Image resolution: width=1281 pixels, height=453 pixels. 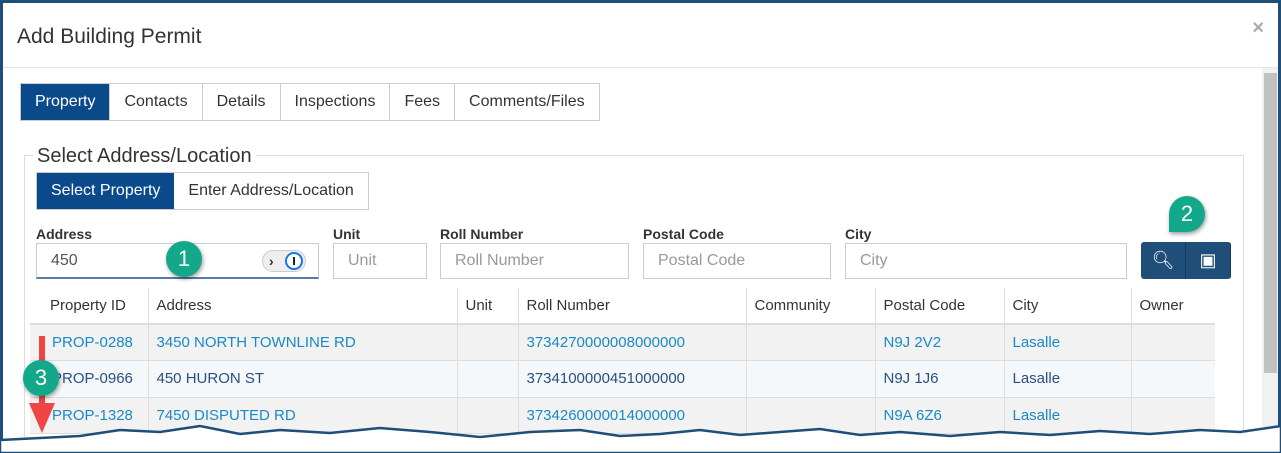 I want to click on cell-postal-code: N9J 2V2, so click(x=939, y=342).